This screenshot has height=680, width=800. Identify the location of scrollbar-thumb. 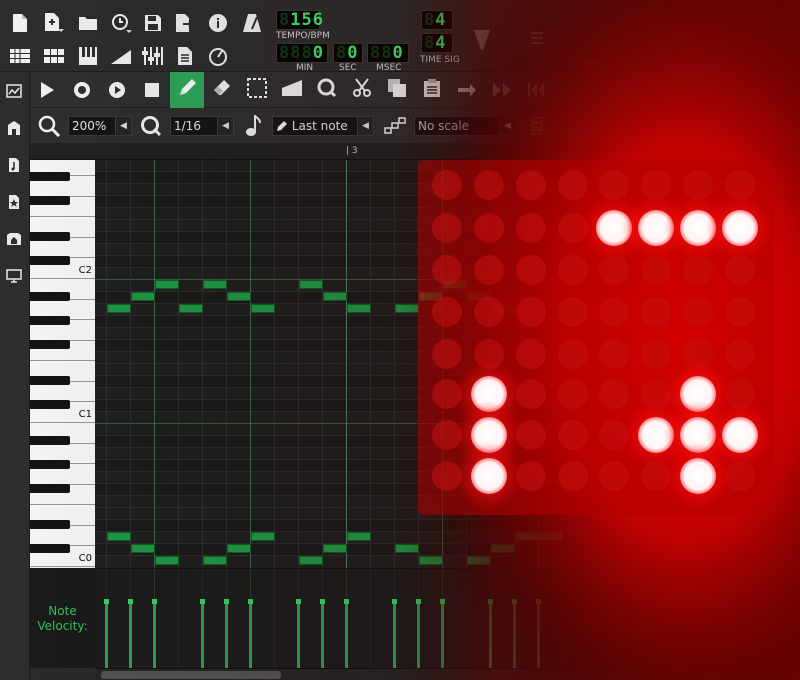
(191, 675).